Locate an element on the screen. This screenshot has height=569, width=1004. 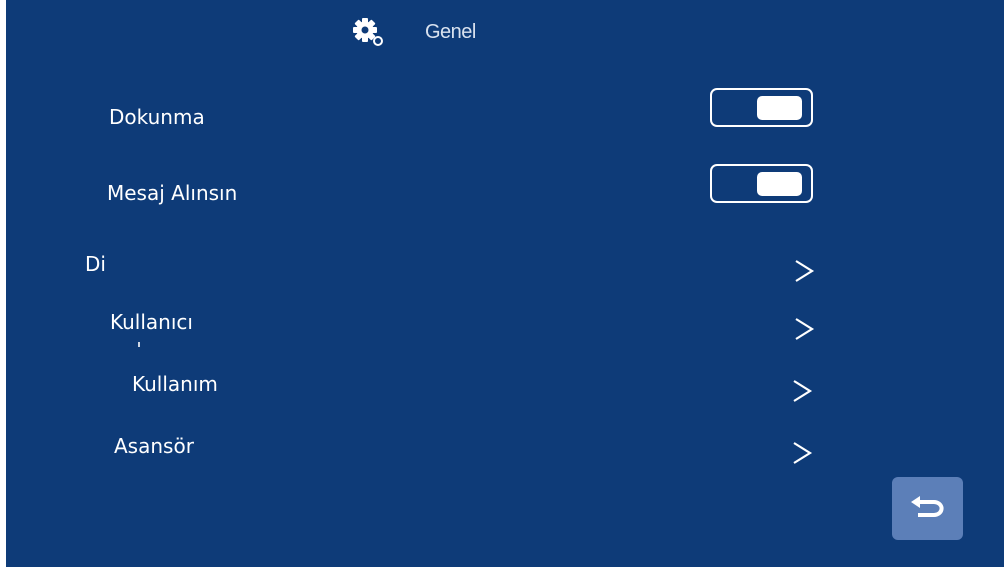
page-title: Genel is located at coordinates (450, 31).